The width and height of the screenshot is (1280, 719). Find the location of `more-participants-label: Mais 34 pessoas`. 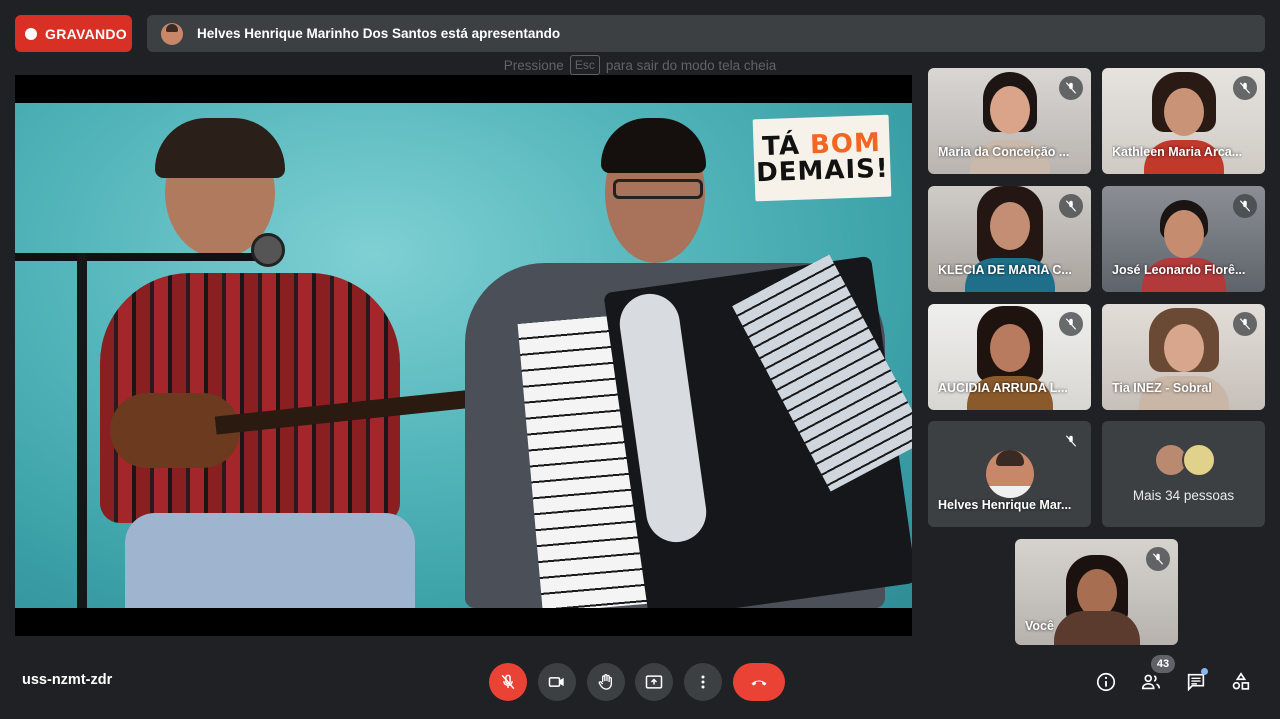

more-participants-label: Mais 34 pessoas is located at coordinates (1183, 495).